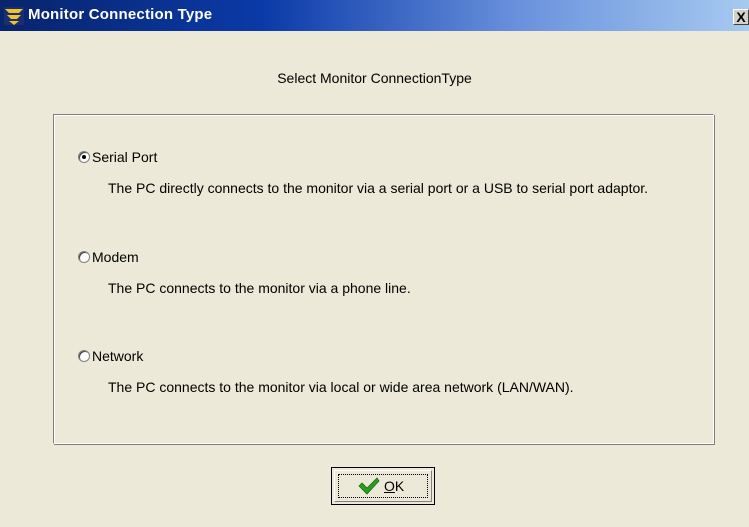  Describe the element at coordinates (120, 14) in the screenshot. I see `window-title: Monitor Connection Type` at that location.